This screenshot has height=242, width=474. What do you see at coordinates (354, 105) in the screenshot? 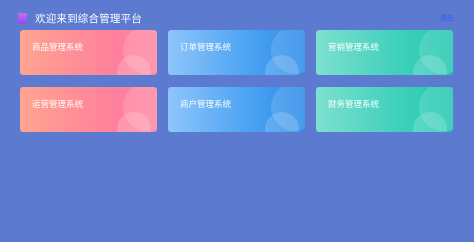
I see `card-label: 财务管理系统` at bounding box center [354, 105].